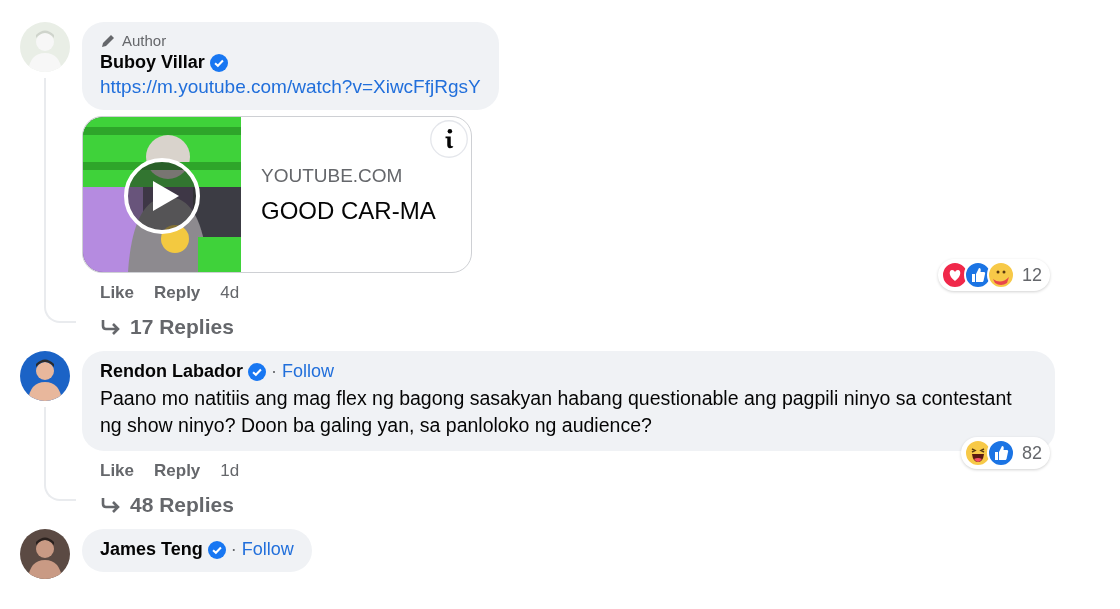 Image resolution: width=1120 pixels, height=609 pixels. I want to click on view-replies-button: 17 Replies, so click(158, 321).